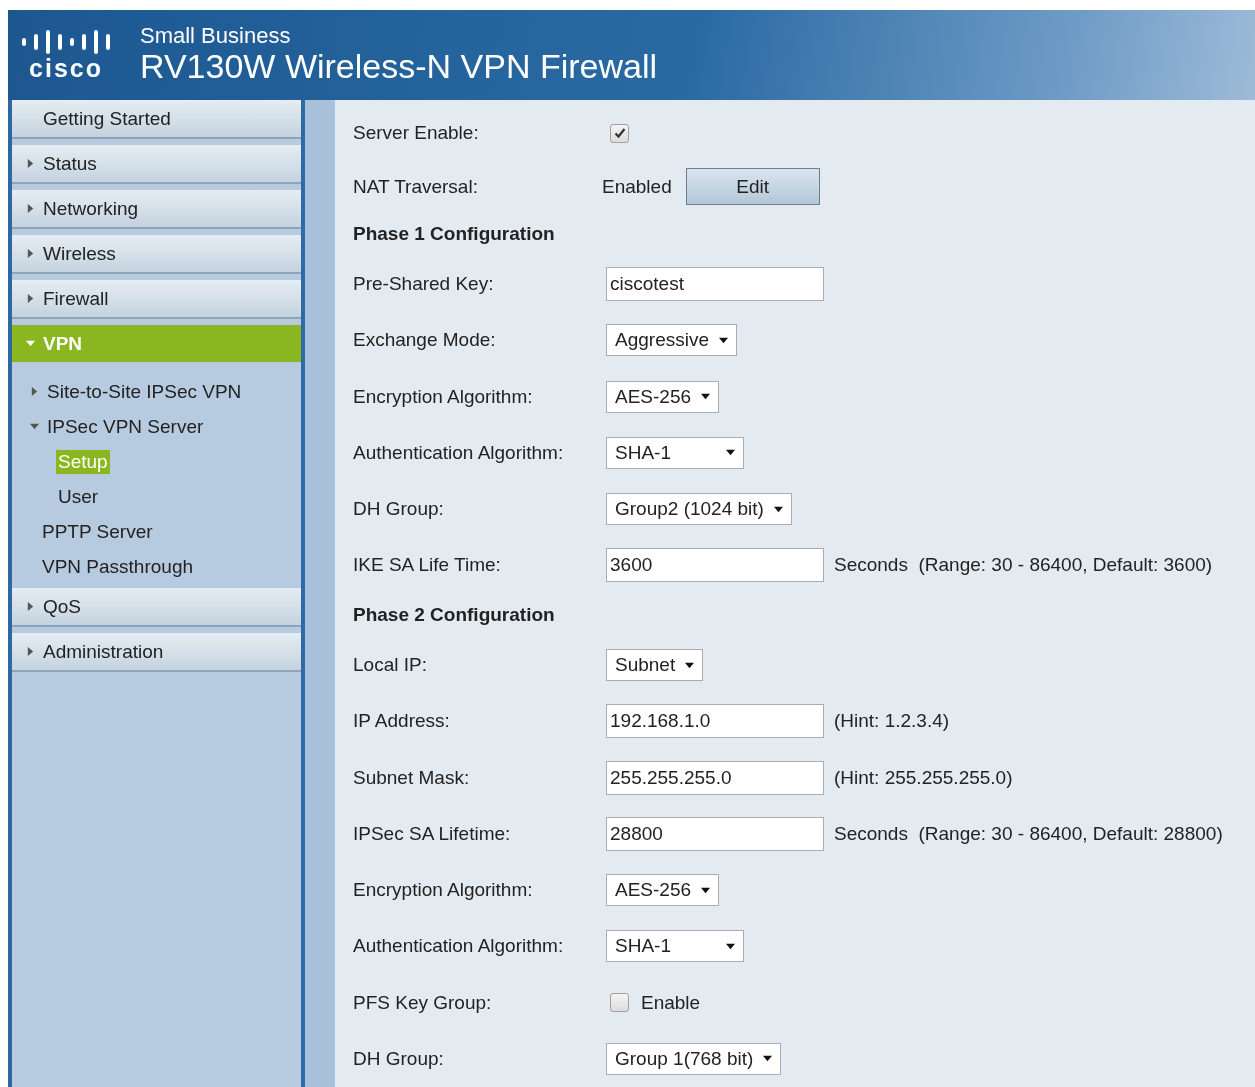  I want to click on field-hint: Seconds (Range: 30 - 86400, Default: 28800), so click(1028, 833).